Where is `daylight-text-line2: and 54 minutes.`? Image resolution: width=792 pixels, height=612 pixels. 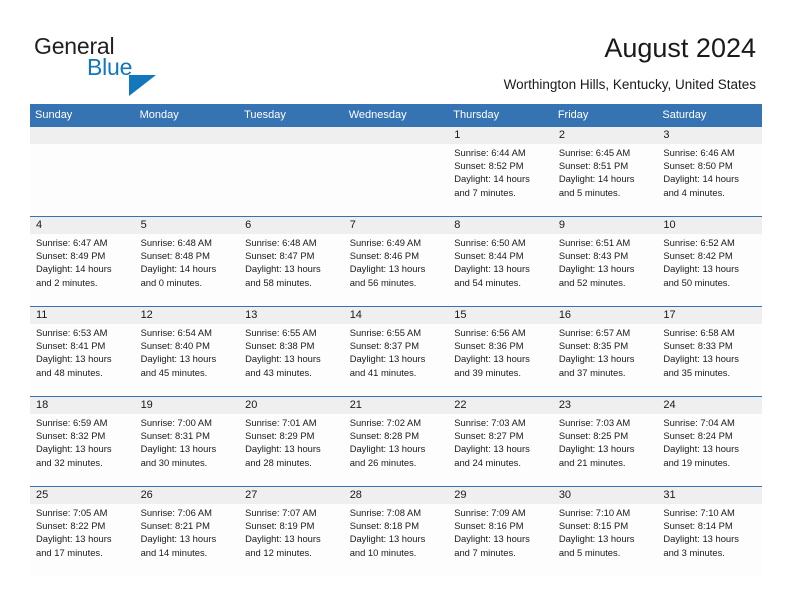
daylight-text-line2: and 54 minutes. is located at coordinates (487, 282).